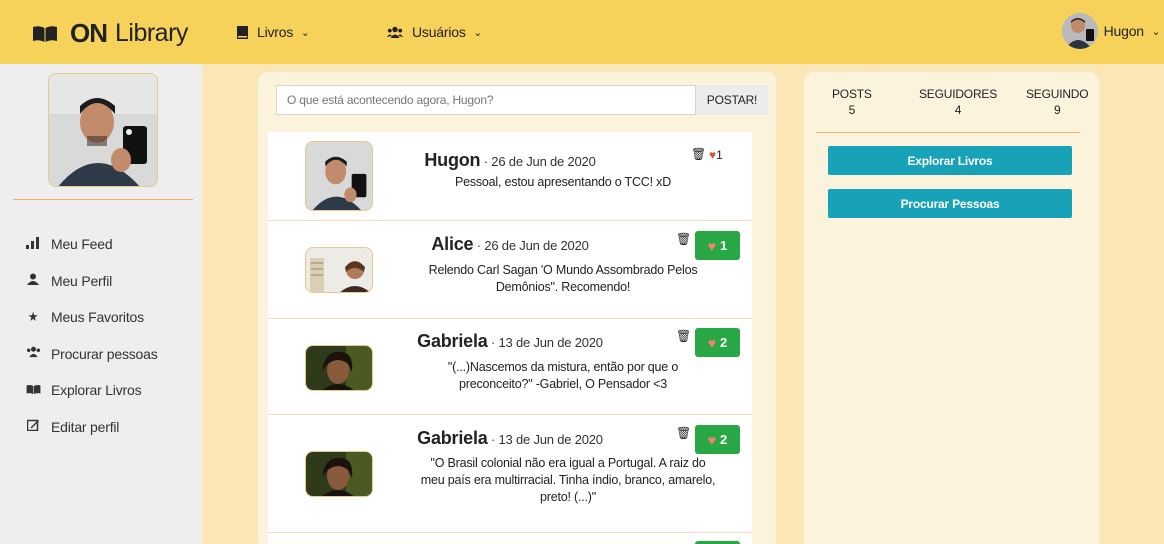 The image size is (1164, 544). I want to click on feed-icon, so click(33, 244).